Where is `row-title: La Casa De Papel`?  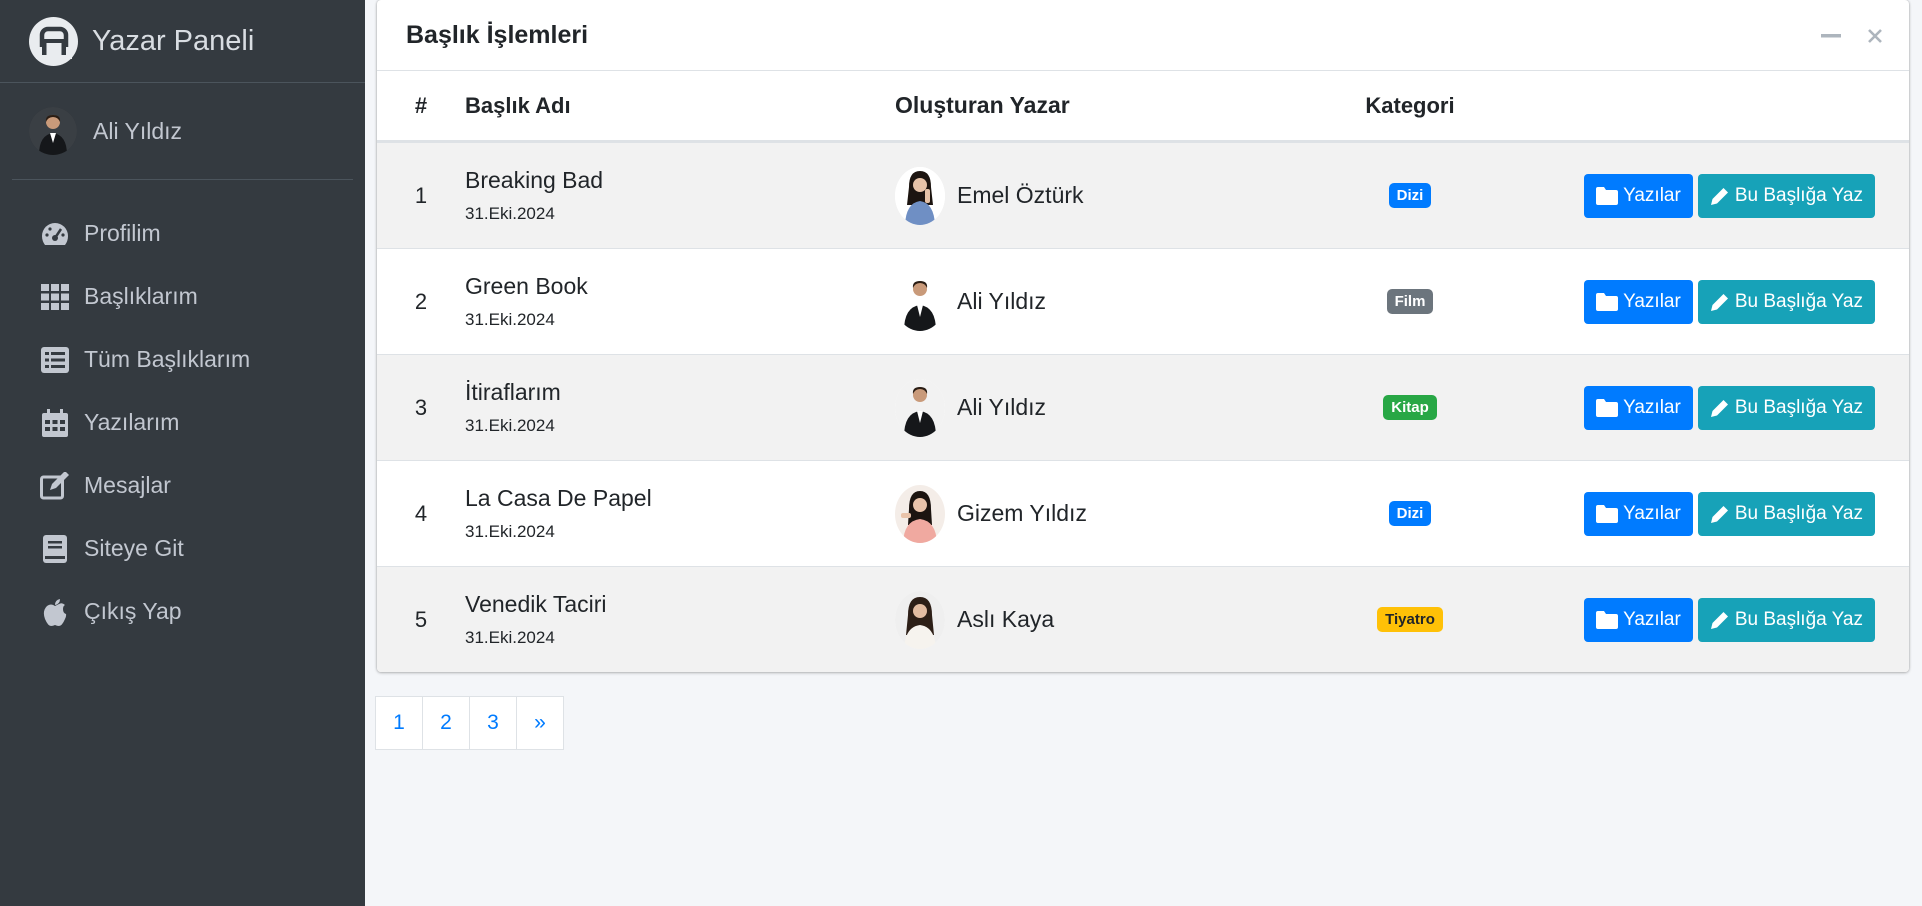
row-title: La Casa De Papel is located at coordinates (558, 498).